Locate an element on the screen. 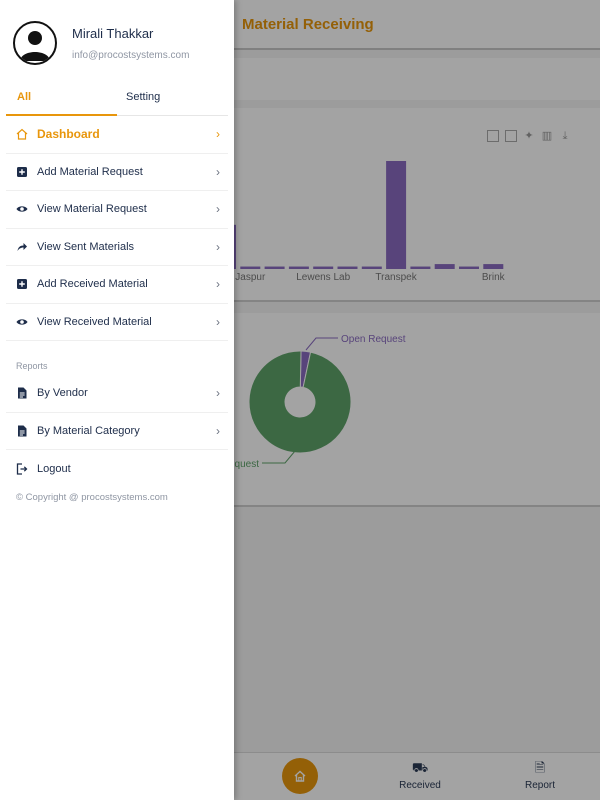  user-email: info@procostsystems.com is located at coordinates (131, 55).